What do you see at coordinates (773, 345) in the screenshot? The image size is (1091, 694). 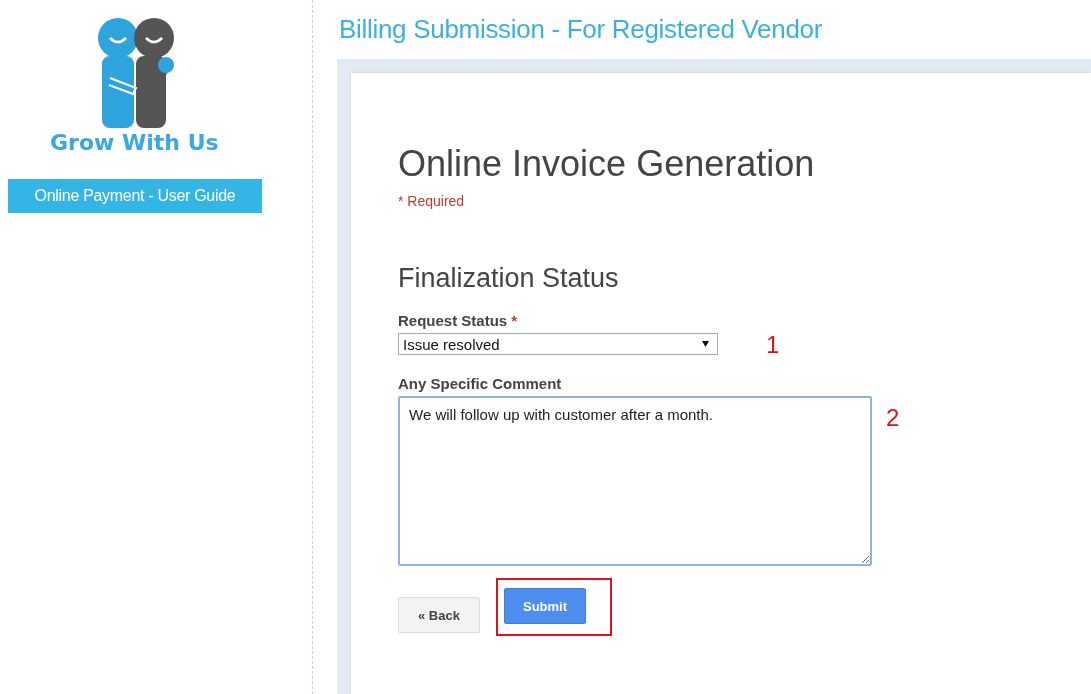 I see `annotation-number: 1` at bounding box center [773, 345].